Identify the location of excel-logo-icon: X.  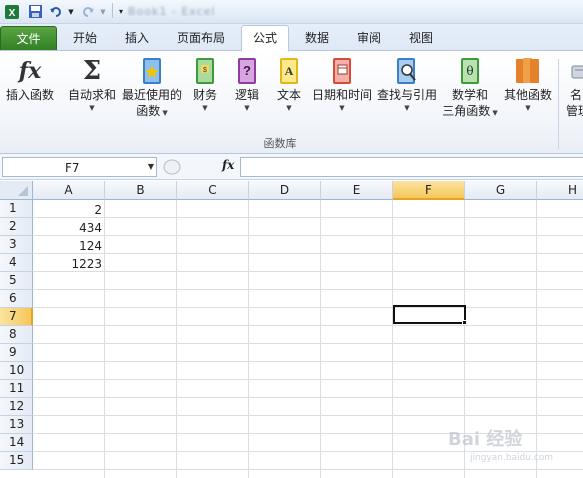
(12, 11).